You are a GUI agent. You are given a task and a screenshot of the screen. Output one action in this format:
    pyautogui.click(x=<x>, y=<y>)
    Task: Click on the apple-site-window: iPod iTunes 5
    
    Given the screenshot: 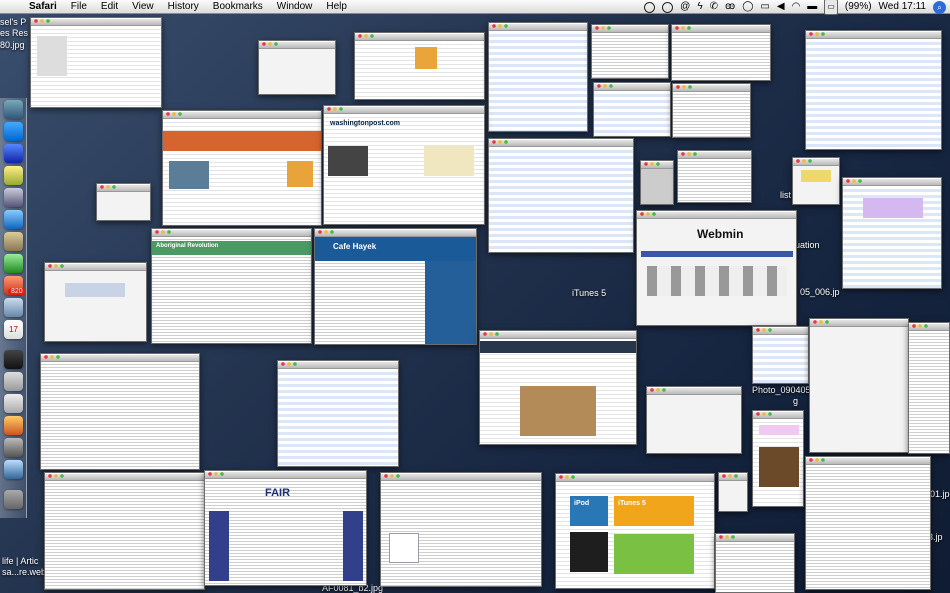 What is the action you would take?
    pyautogui.click(x=635, y=531)
    